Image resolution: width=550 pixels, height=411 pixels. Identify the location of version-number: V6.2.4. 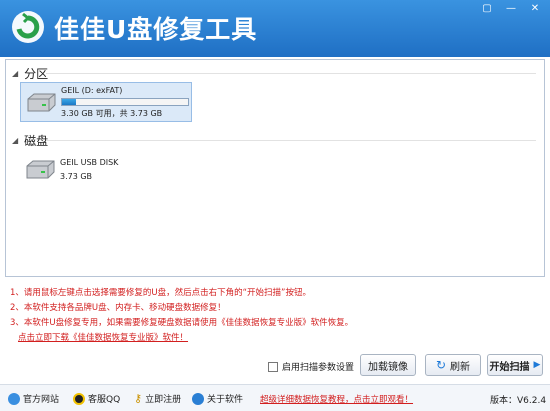
(532, 401).